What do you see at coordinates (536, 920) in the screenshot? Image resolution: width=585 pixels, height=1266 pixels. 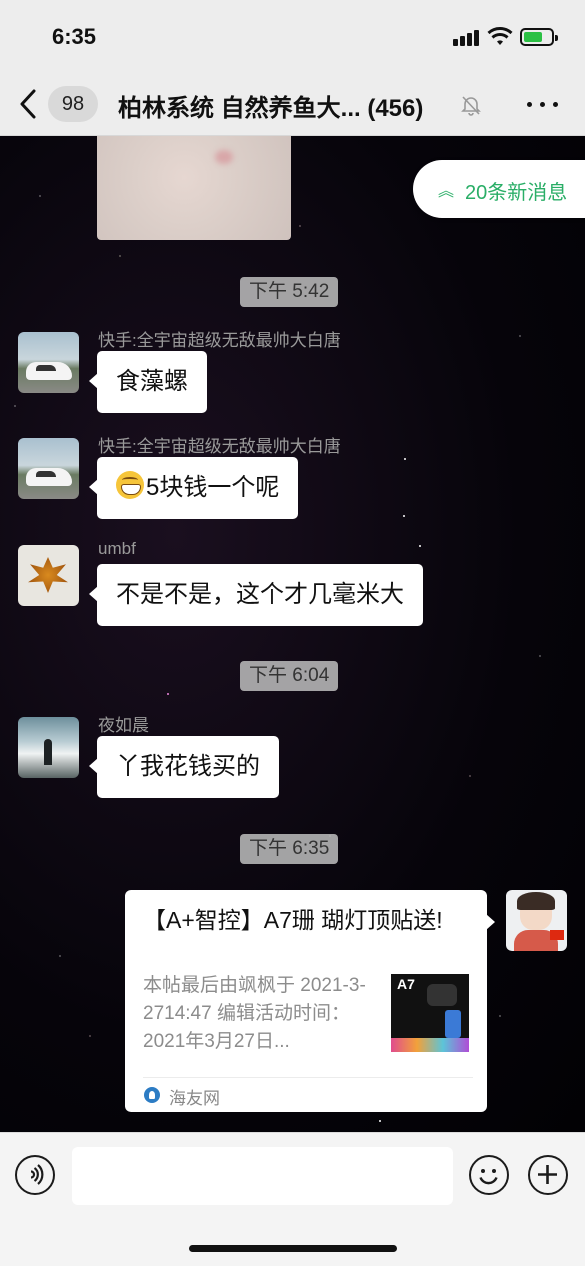 I see `my-avatar` at bounding box center [536, 920].